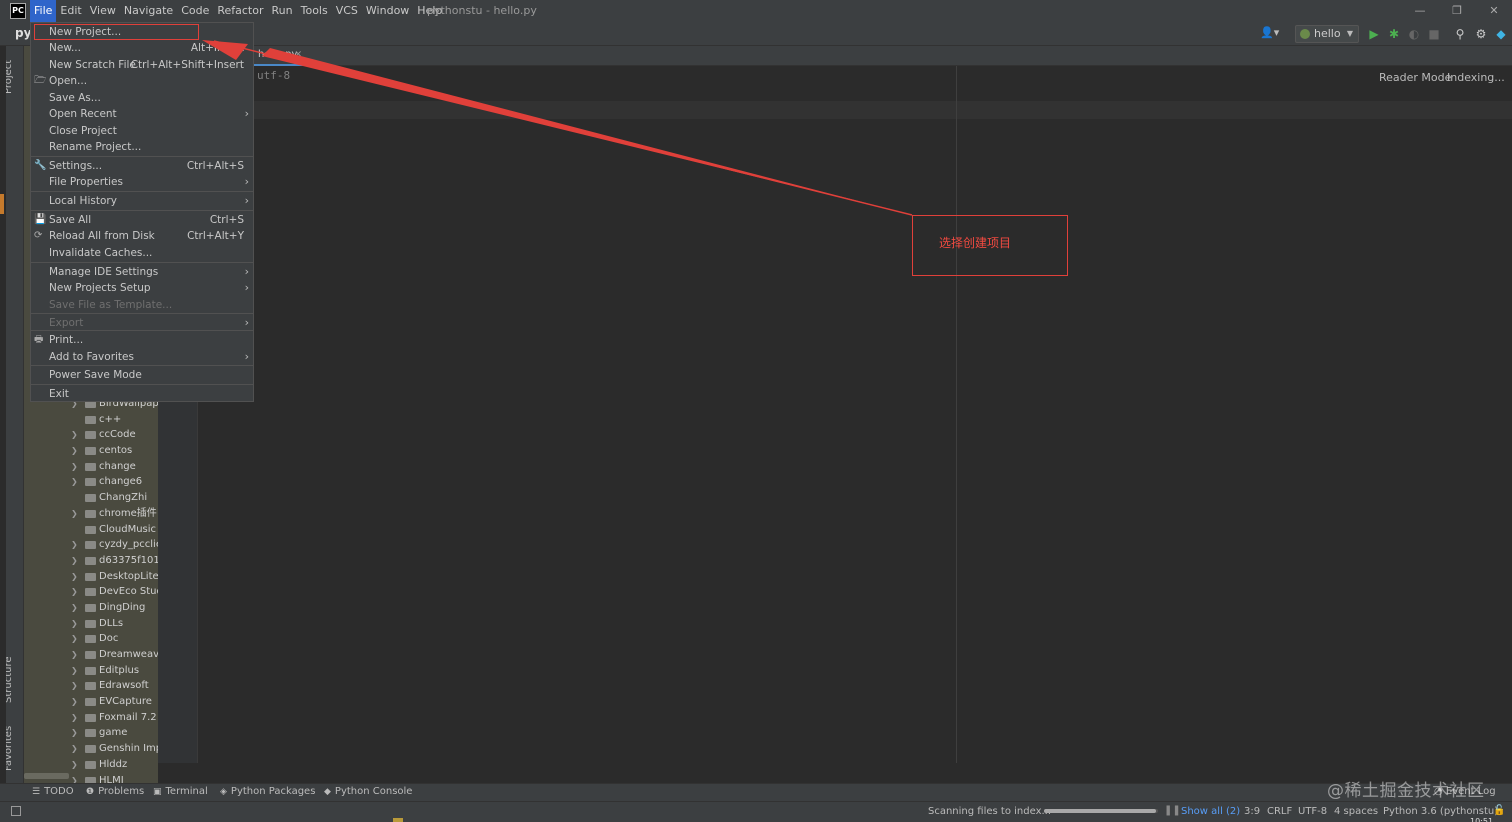 Image resolution: width=1512 pixels, height=822 pixels. What do you see at coordinates (195, 11) in the screenshot?
I see `menu-code: Code` at bounding box center [195, 11].